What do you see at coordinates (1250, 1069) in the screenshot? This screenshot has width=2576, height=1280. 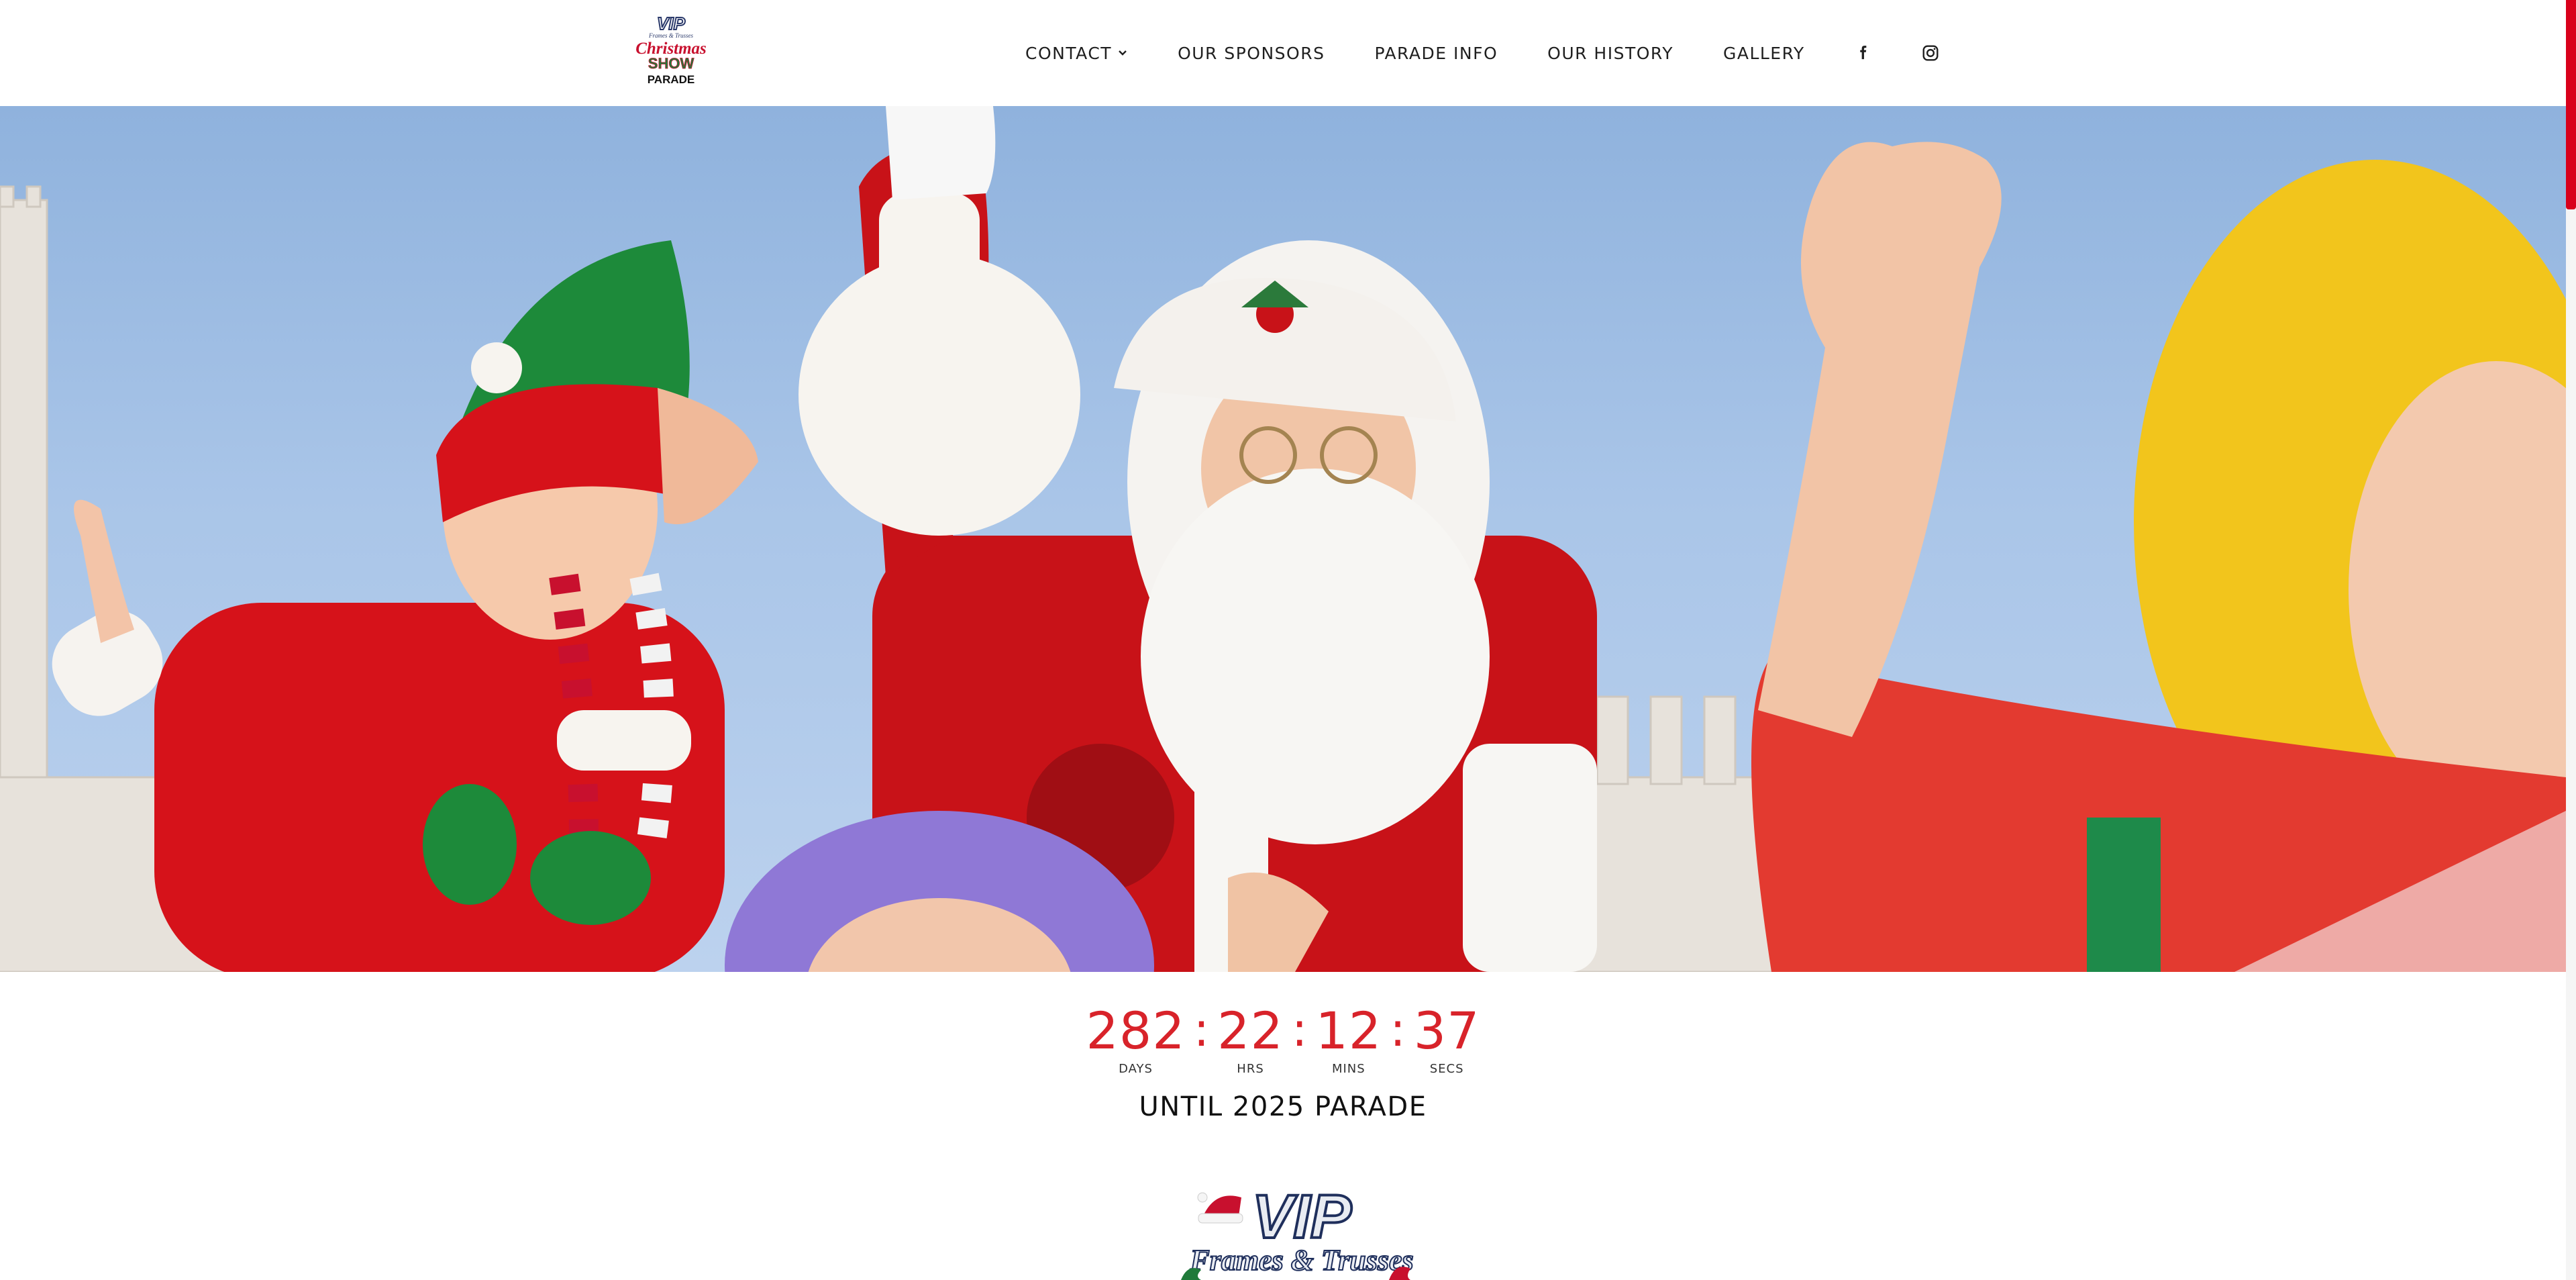 I see `countdown-hours-label: HRS` at bounding box center [1250, 1069].